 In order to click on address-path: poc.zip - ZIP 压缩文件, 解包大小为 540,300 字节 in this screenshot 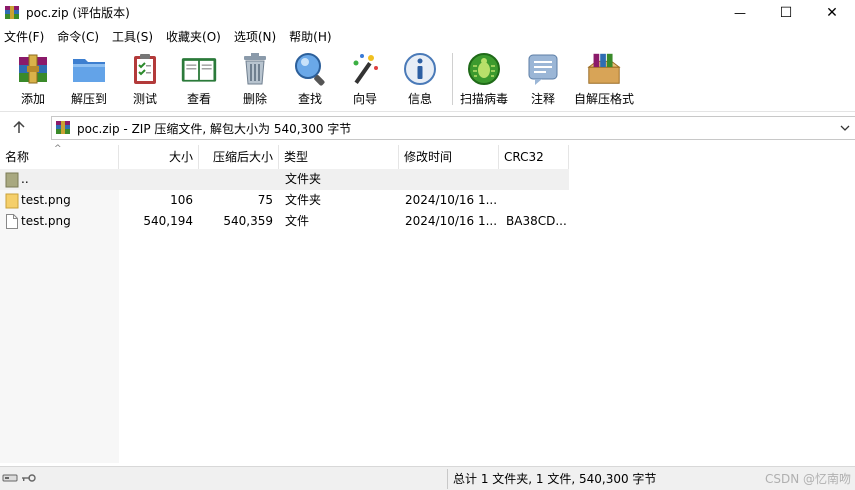, I will do `click(214, 128)`.